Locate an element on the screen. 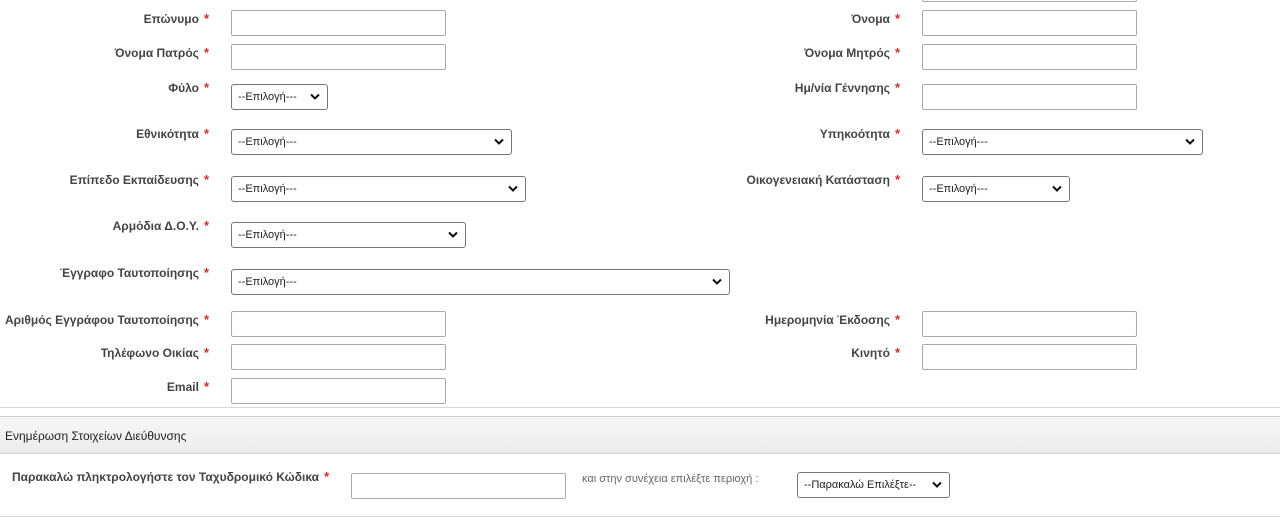 The width and height of the screenshot is (1280, 527). surname-input is located at coordinates (338, 23).